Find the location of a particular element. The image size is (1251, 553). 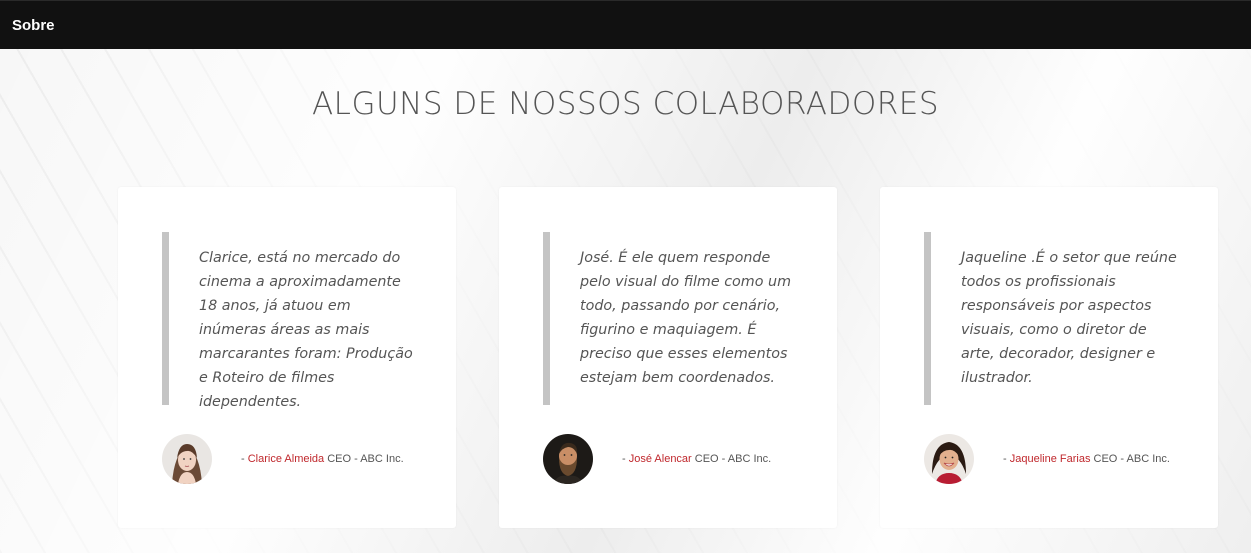

testimonial-author: - Jaqueline Farias CEO - ABC Inc. is located at coordinates (1059, 459).